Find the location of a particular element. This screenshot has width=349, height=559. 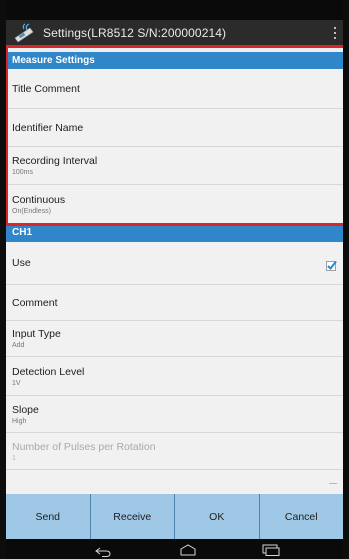

ok-button: OK is located at coordinates (217, 516).